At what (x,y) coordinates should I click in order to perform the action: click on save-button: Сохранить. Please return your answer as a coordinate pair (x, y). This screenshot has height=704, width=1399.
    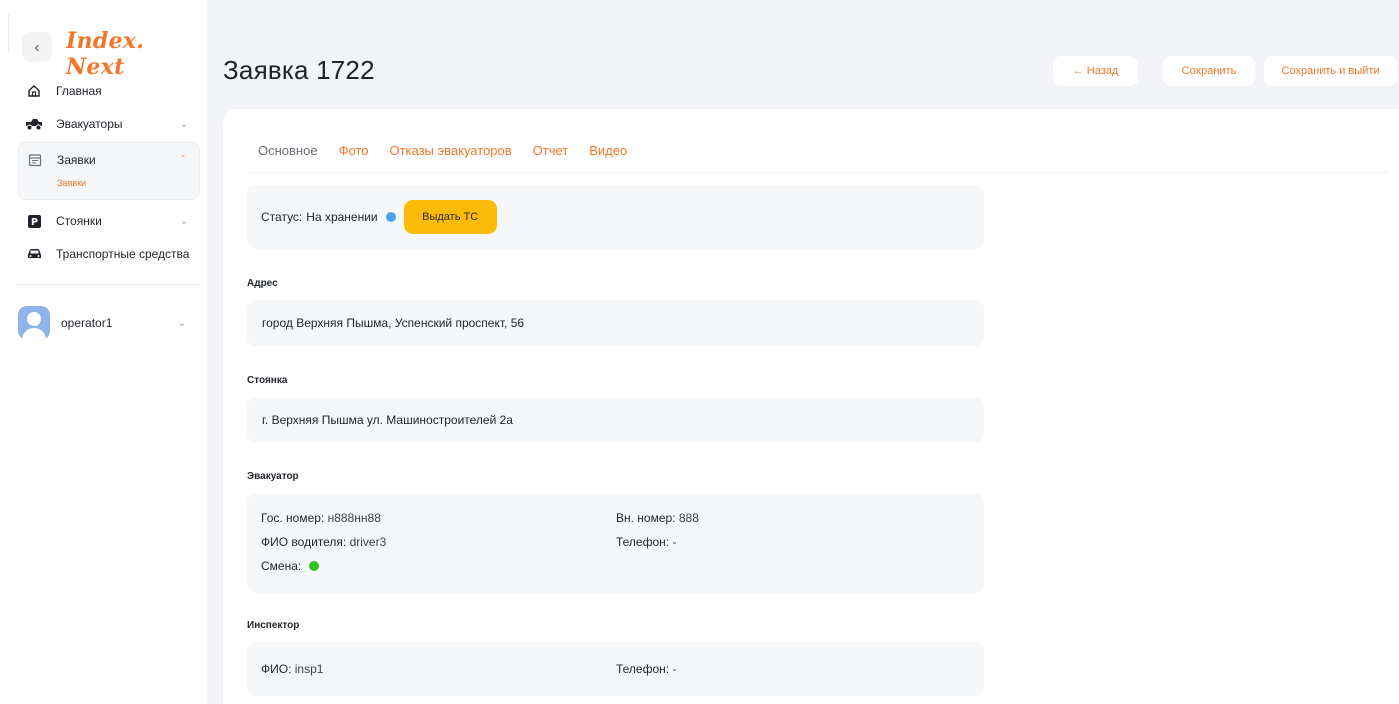
    Looking at the image, I should click on (1209, 71).